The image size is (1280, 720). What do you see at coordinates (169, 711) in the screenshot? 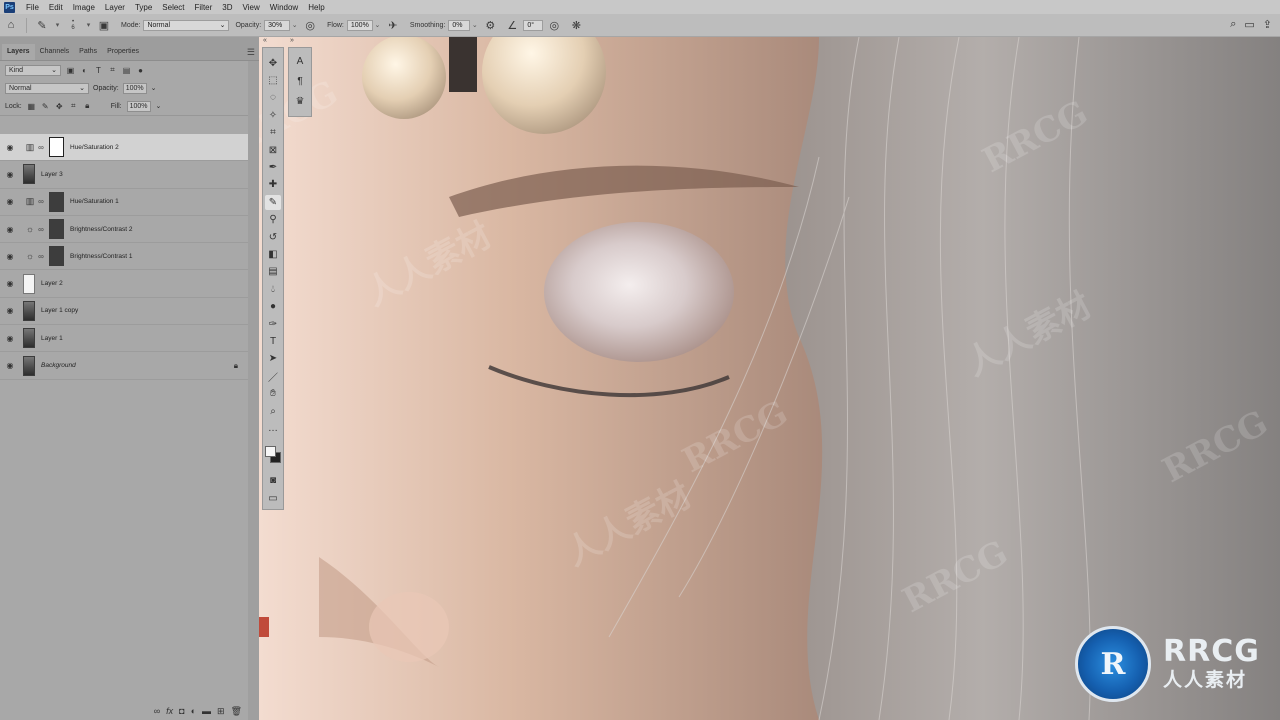
I see `fx-icon: fx` at bounding box center [169, 711].